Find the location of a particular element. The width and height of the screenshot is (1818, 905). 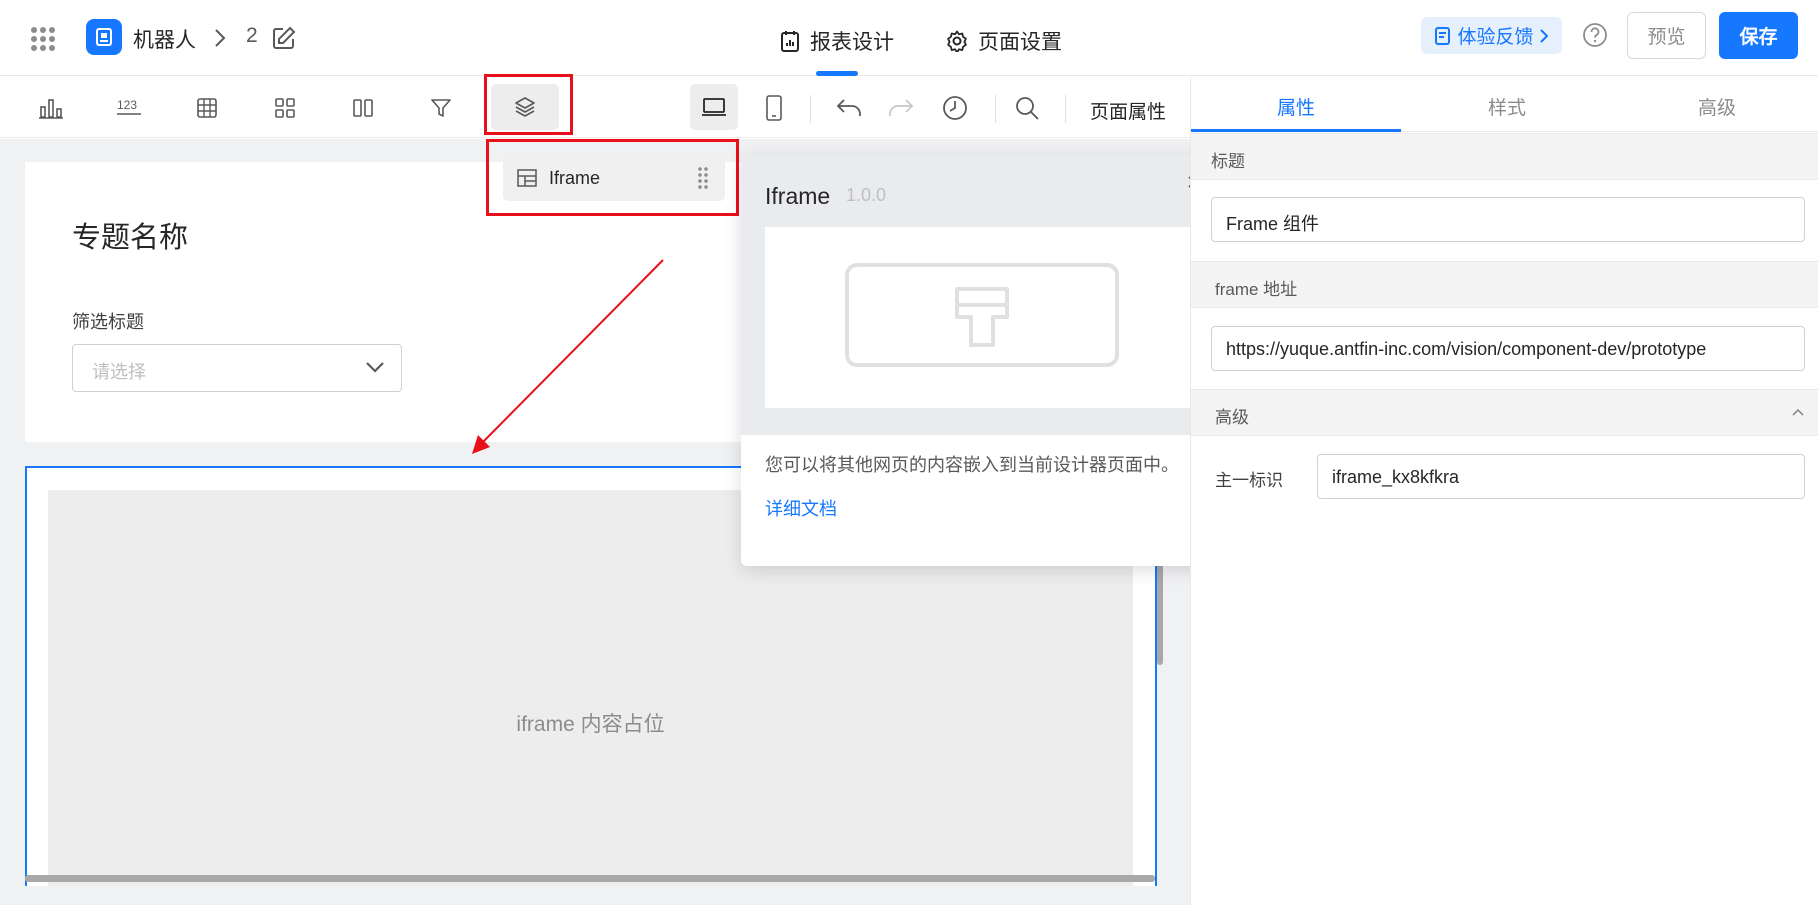

horizontal-scrollbar is located at coordinates (590, 878).